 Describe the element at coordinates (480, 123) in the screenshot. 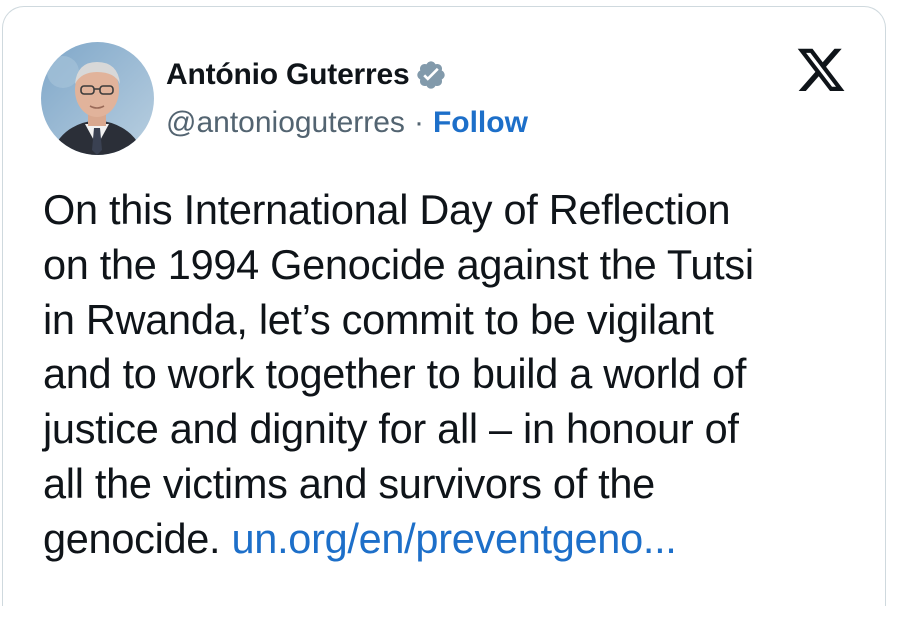

I see `follow-button: Follow` at that location.